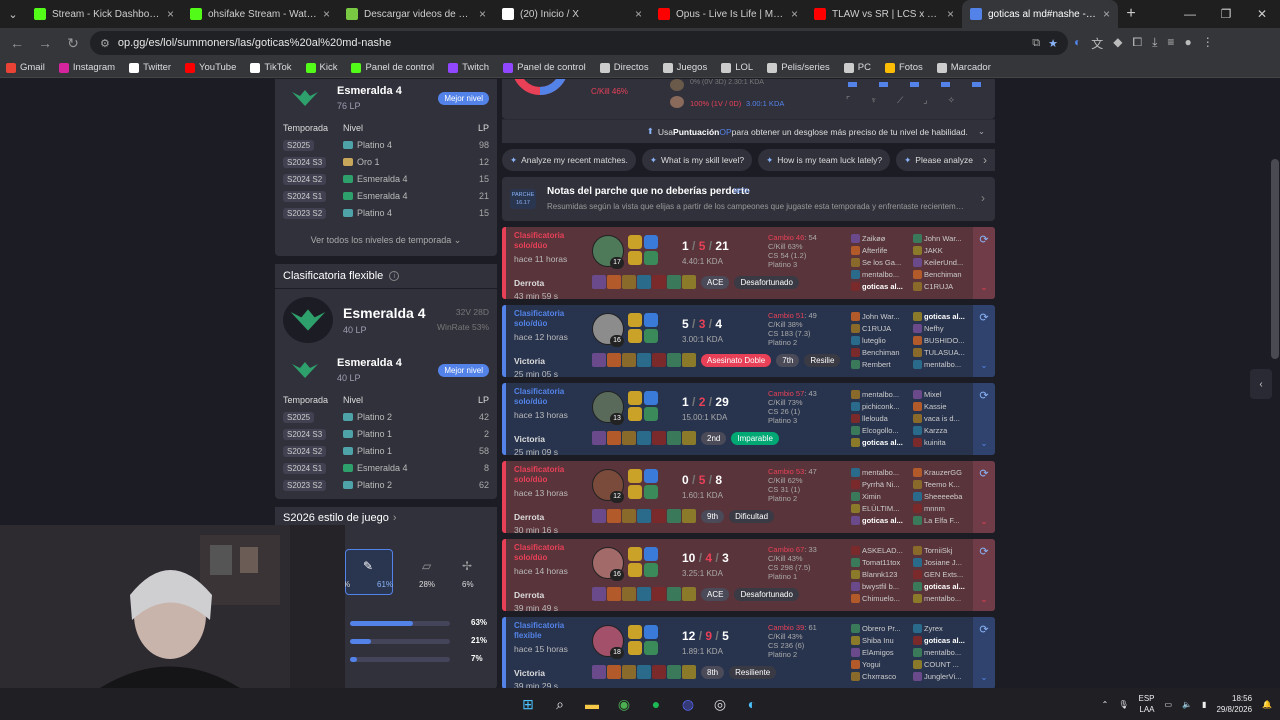 This screenshot has width=1280, height=720. What do you see at coordinates (942, 286) in the screenshot?
I see `player-entry: C1RUJA` at bounding box center [942, 286].